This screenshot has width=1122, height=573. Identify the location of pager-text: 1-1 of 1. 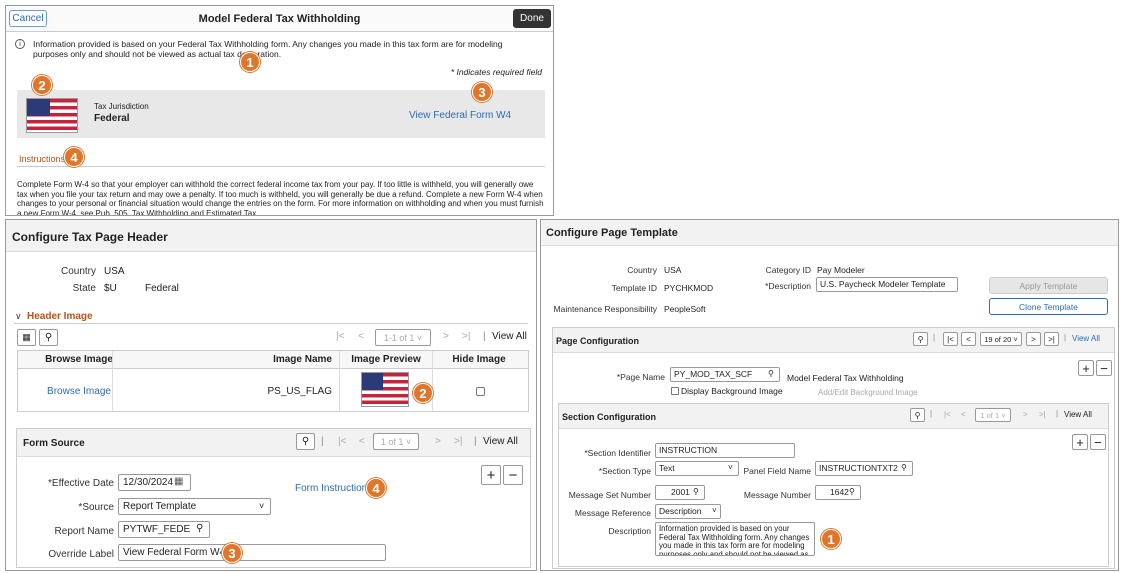
(399, 337).